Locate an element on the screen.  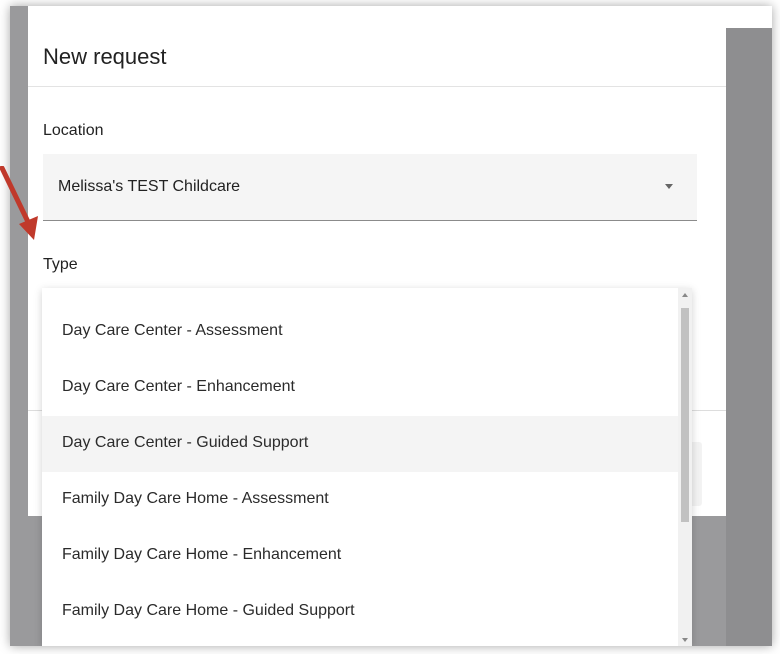
dropdown-option-fdch-assessment: Family Day Care Home - Assessment is located at coordinates (360, 500).